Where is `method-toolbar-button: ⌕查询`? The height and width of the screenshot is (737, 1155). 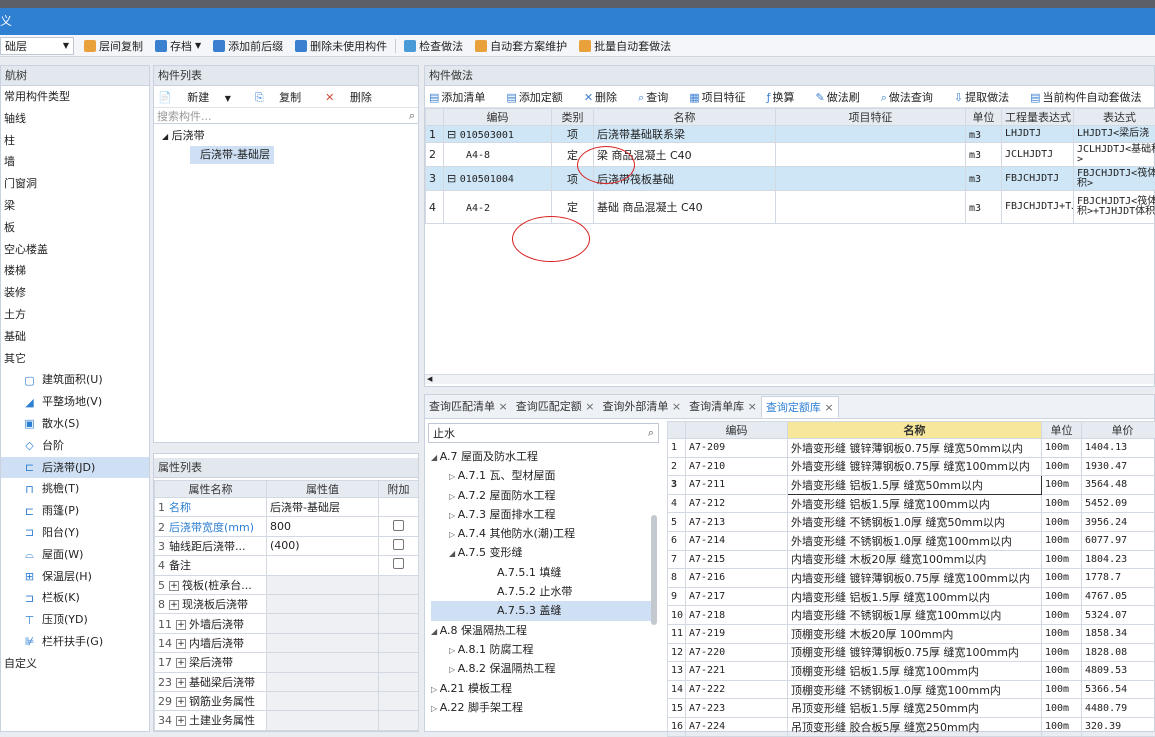 method-toolbar-button: ⌕查询 is located at coordinates (659, 97).